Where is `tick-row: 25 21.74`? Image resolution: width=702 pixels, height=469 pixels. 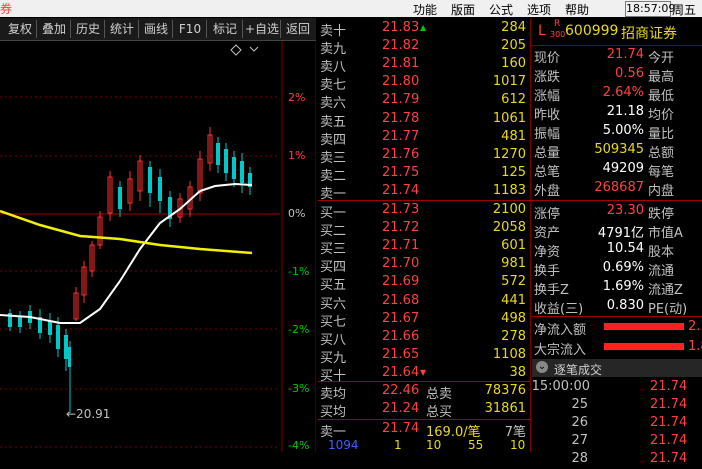 tick-row: 25 21.74 is located at coordinates (617, 405).